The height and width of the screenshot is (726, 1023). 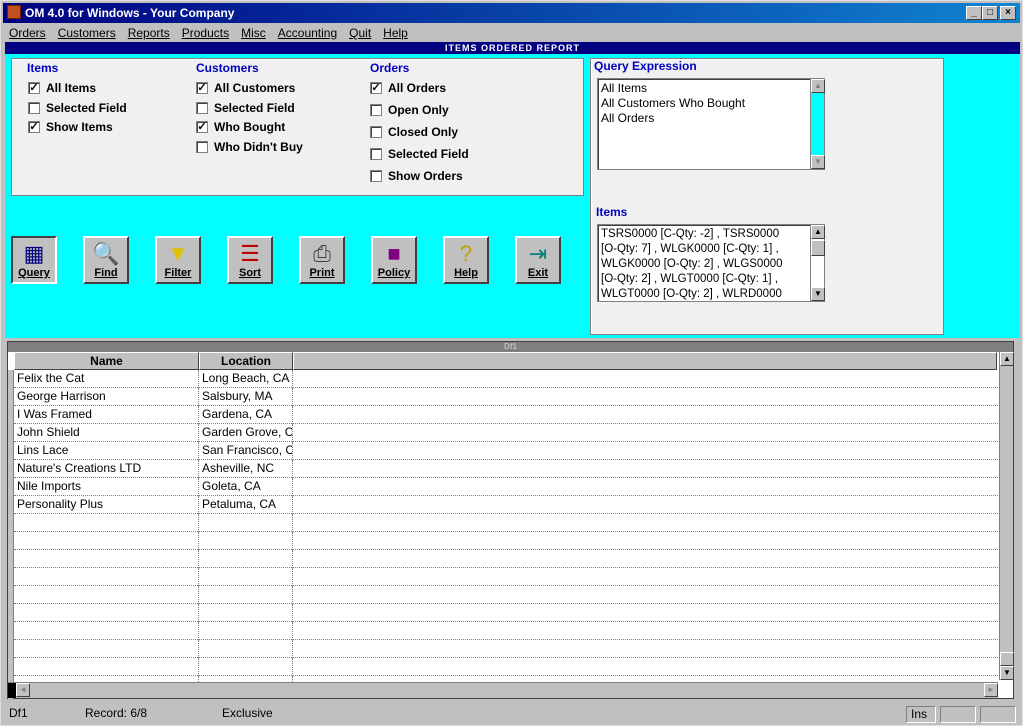 I want to click on table-row: Personality Plus Petaluma, CA, so click(x=506, y=505).